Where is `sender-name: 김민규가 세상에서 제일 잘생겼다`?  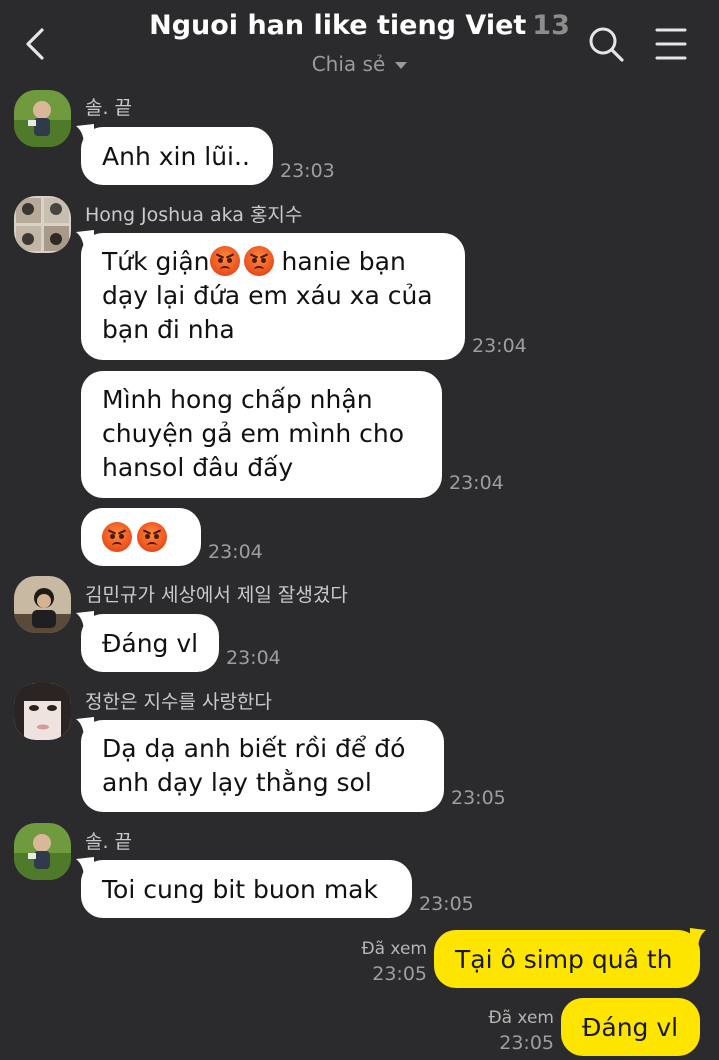
sender-name: 김민규가 세상에서 제일 잘생겼다 is located at coordinates (216, 595).